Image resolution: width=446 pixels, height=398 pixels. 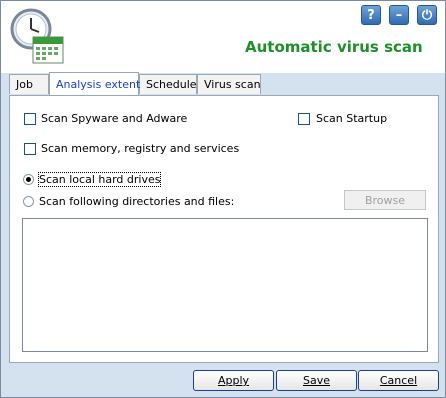 I want to click on apply-label: Apply, so click(x=233, y=380).